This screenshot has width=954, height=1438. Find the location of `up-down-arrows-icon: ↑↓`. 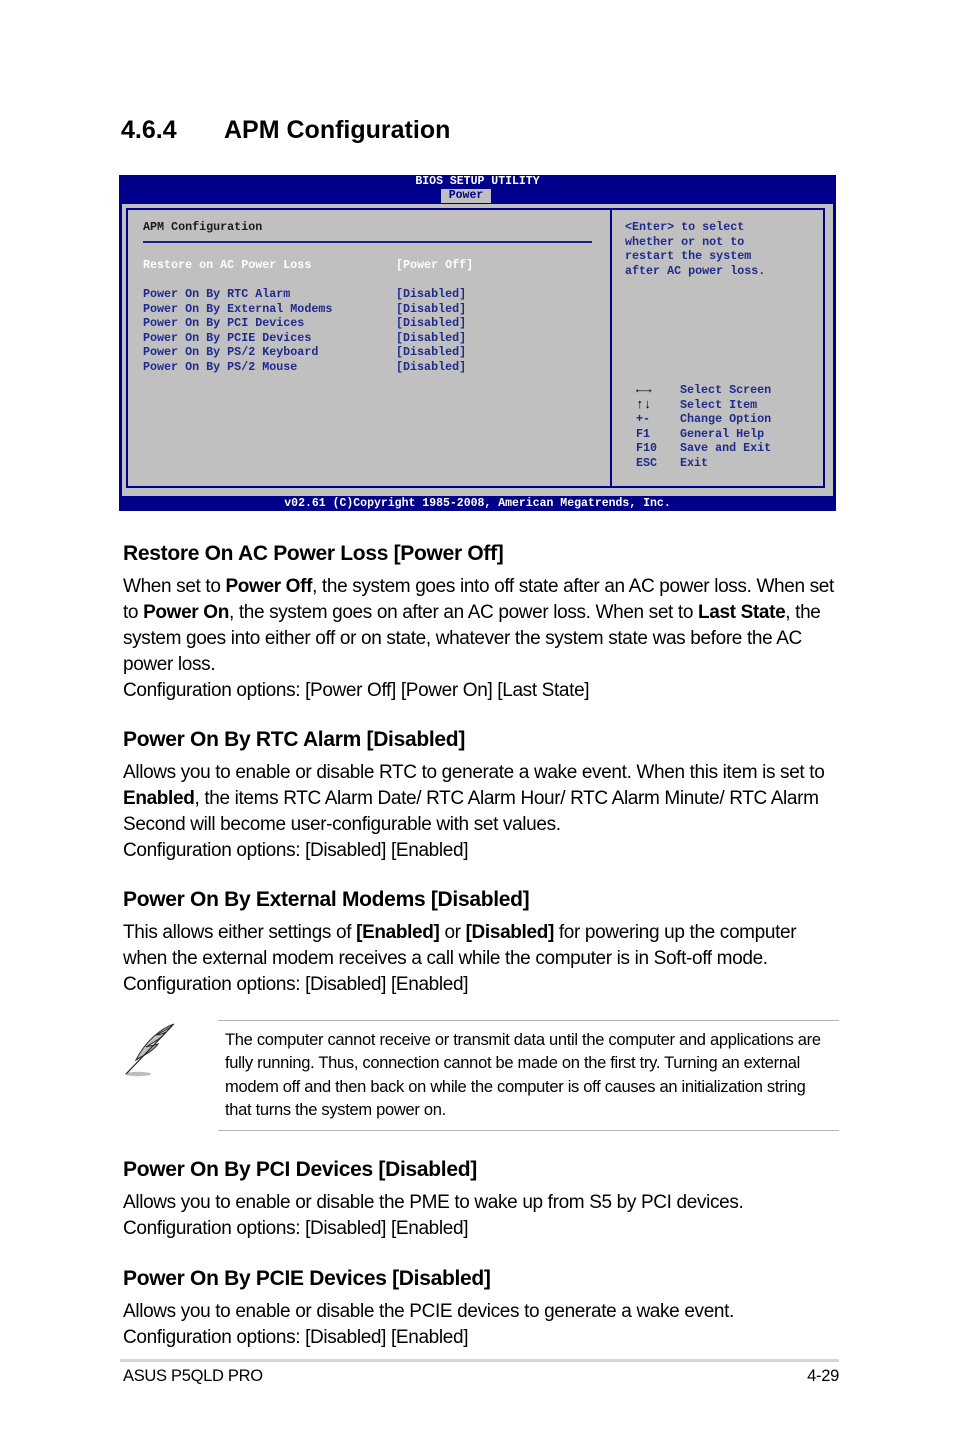

up-down-arrows-icon: ↑↓ is located at coordinates (644, 404).